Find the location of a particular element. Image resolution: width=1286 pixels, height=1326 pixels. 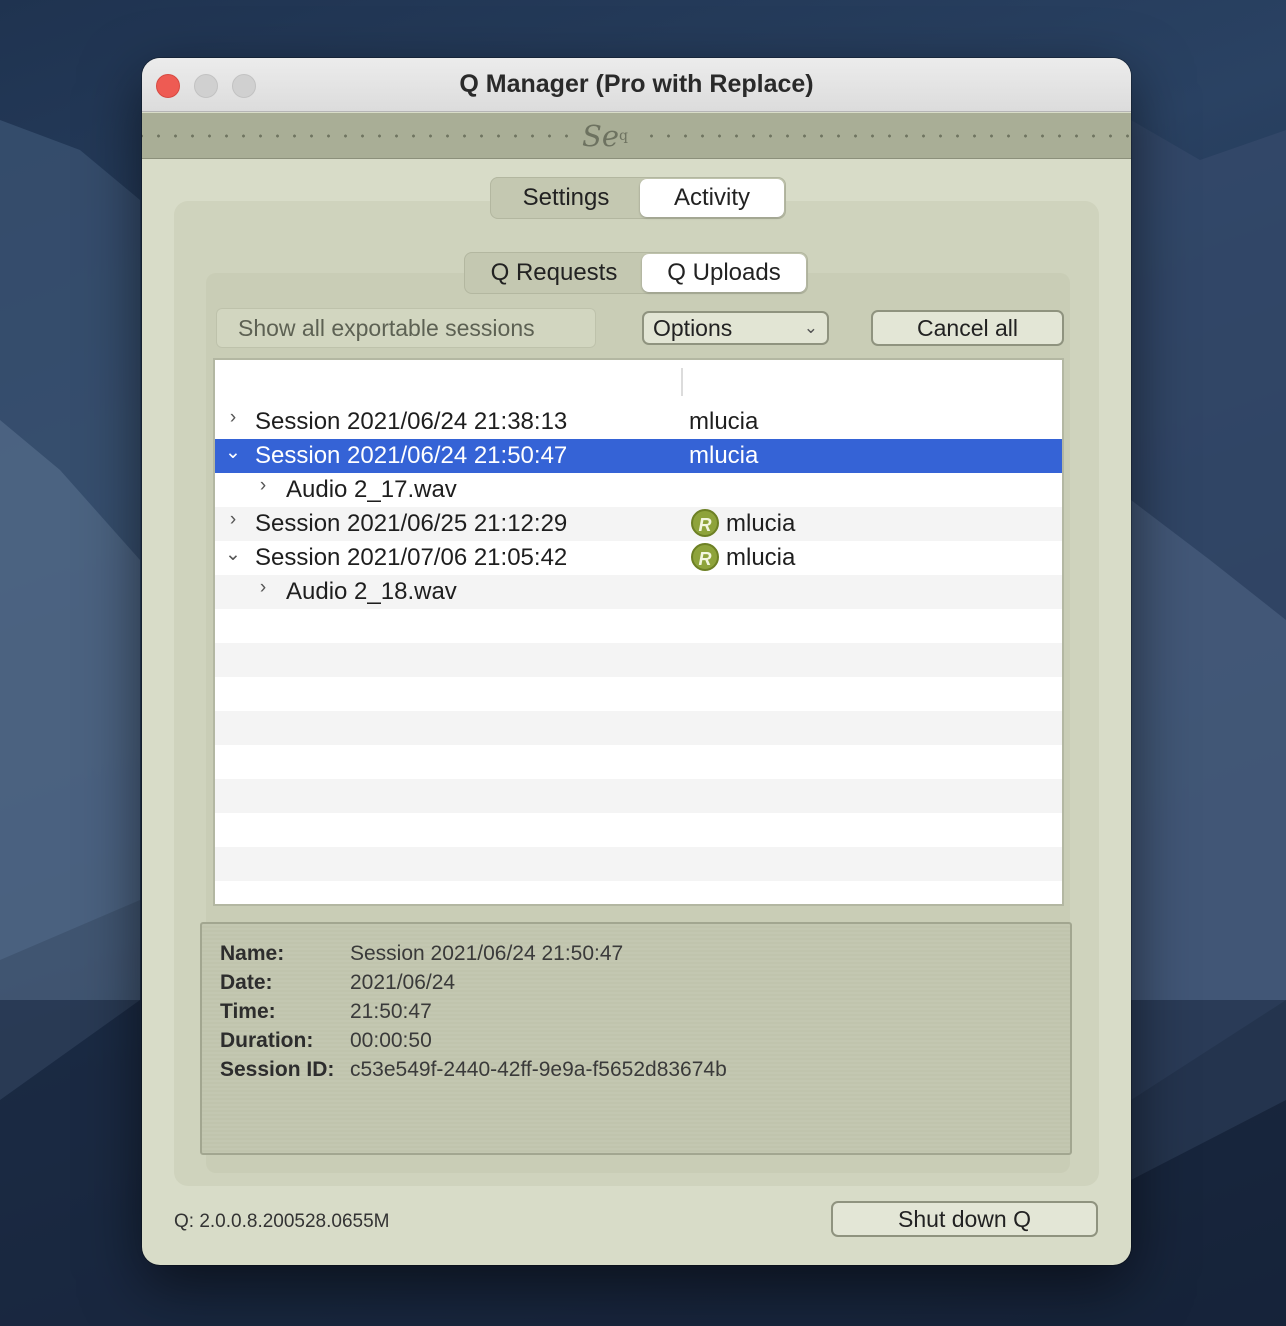

logo-bar: Seq is located at coordinates (636, 136).